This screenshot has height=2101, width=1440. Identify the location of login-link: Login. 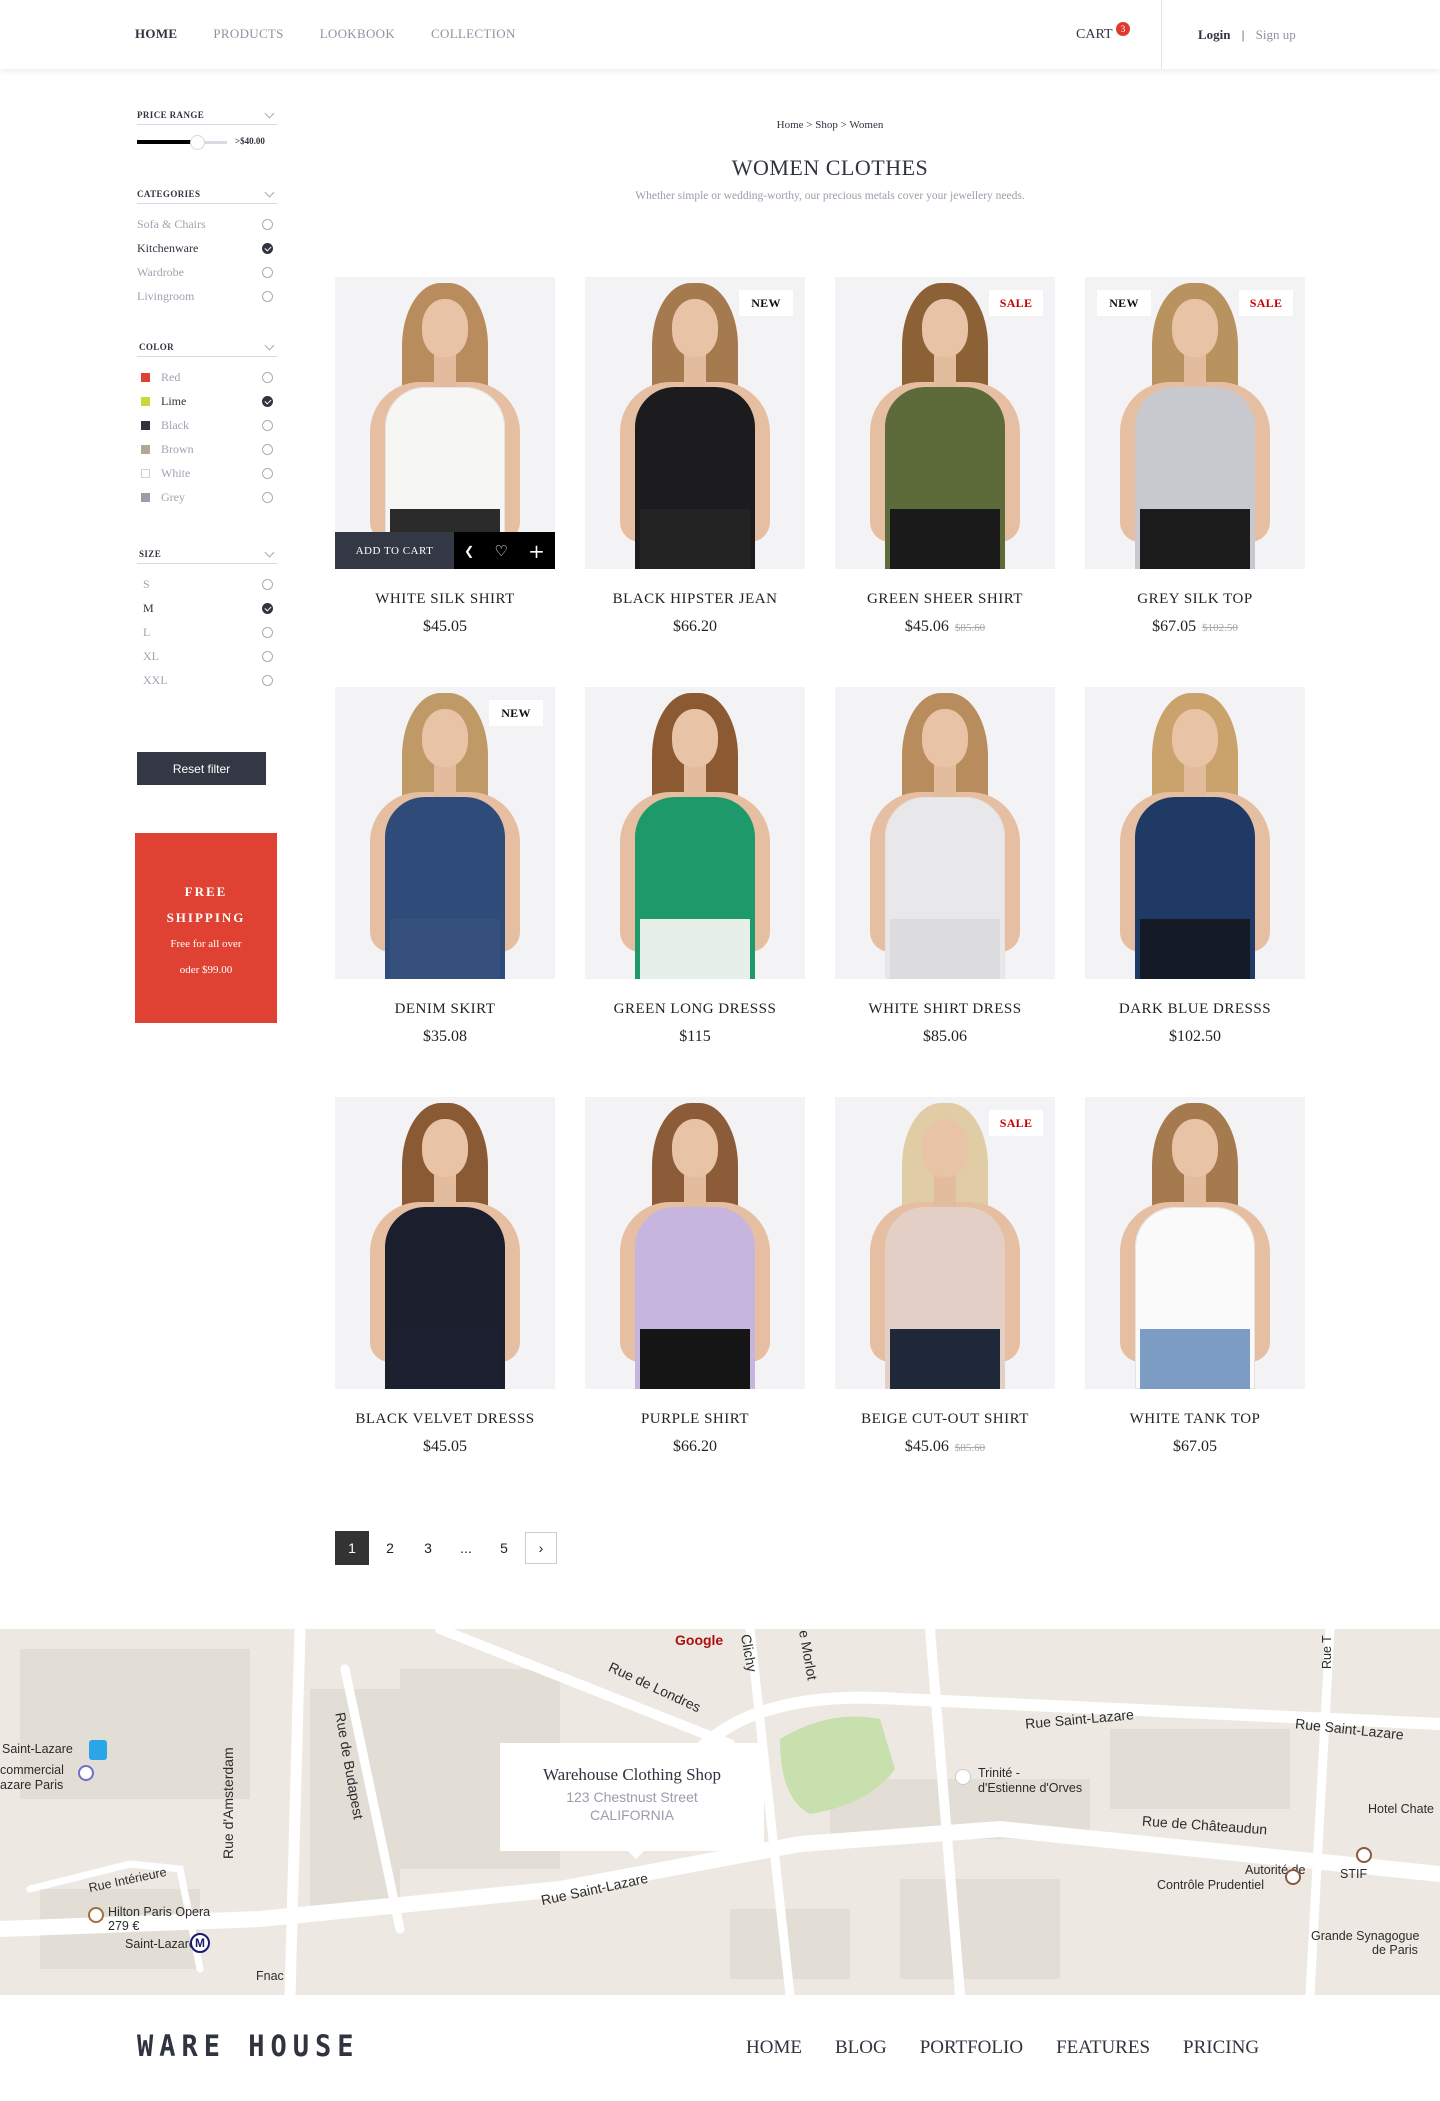
(1214, 34).